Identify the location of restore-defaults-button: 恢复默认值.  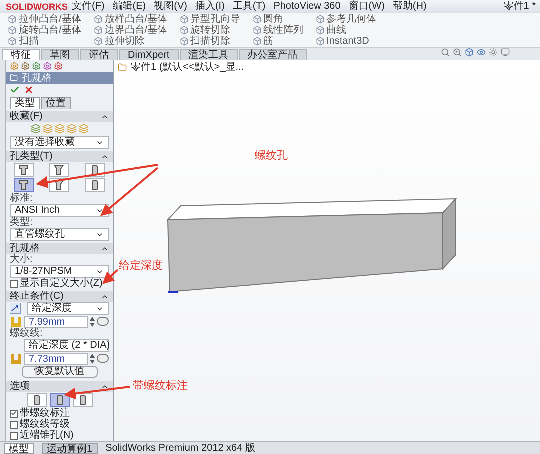
(60, 372).